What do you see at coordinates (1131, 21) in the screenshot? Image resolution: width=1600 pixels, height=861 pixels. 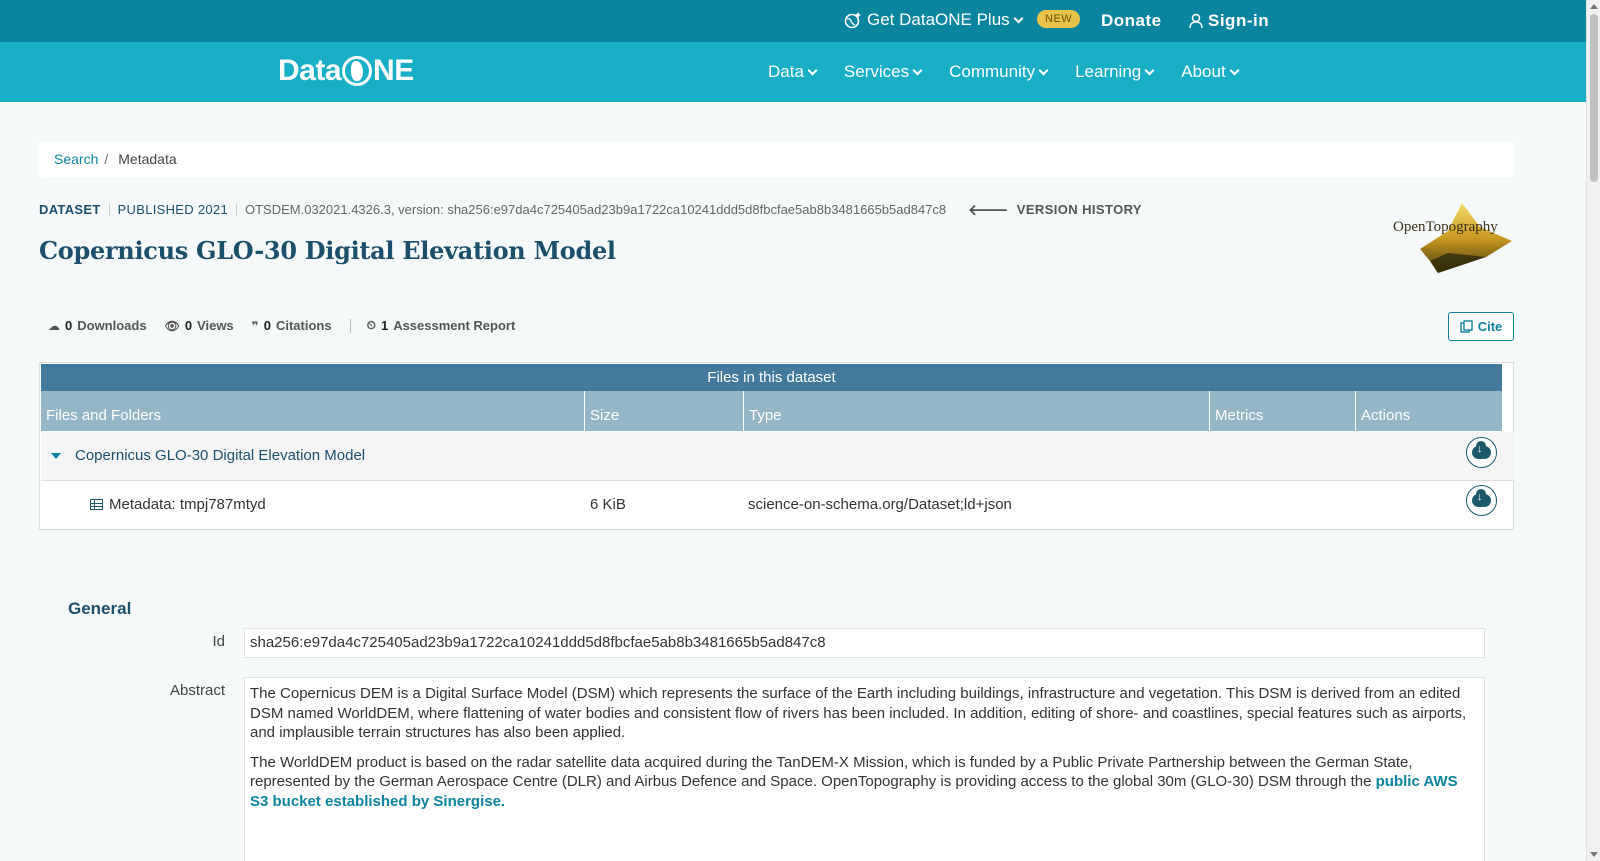 I see `donate-link: Donate` at bounding box center [1131, 21].